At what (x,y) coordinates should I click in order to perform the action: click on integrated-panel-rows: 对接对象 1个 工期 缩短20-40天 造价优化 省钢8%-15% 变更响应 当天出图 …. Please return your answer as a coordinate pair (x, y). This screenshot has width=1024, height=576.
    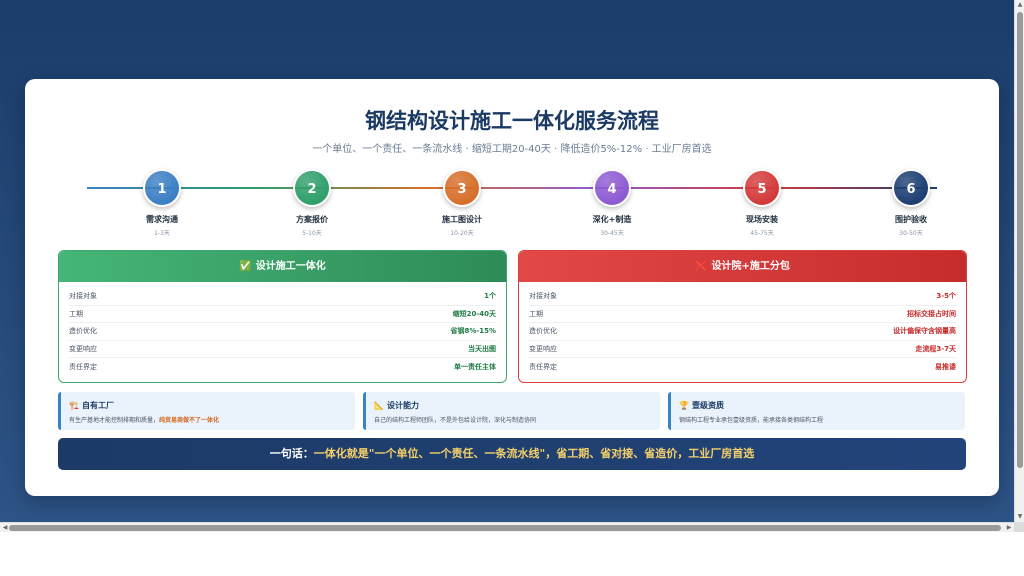
    Looking at the image, I should click on (282, 329).